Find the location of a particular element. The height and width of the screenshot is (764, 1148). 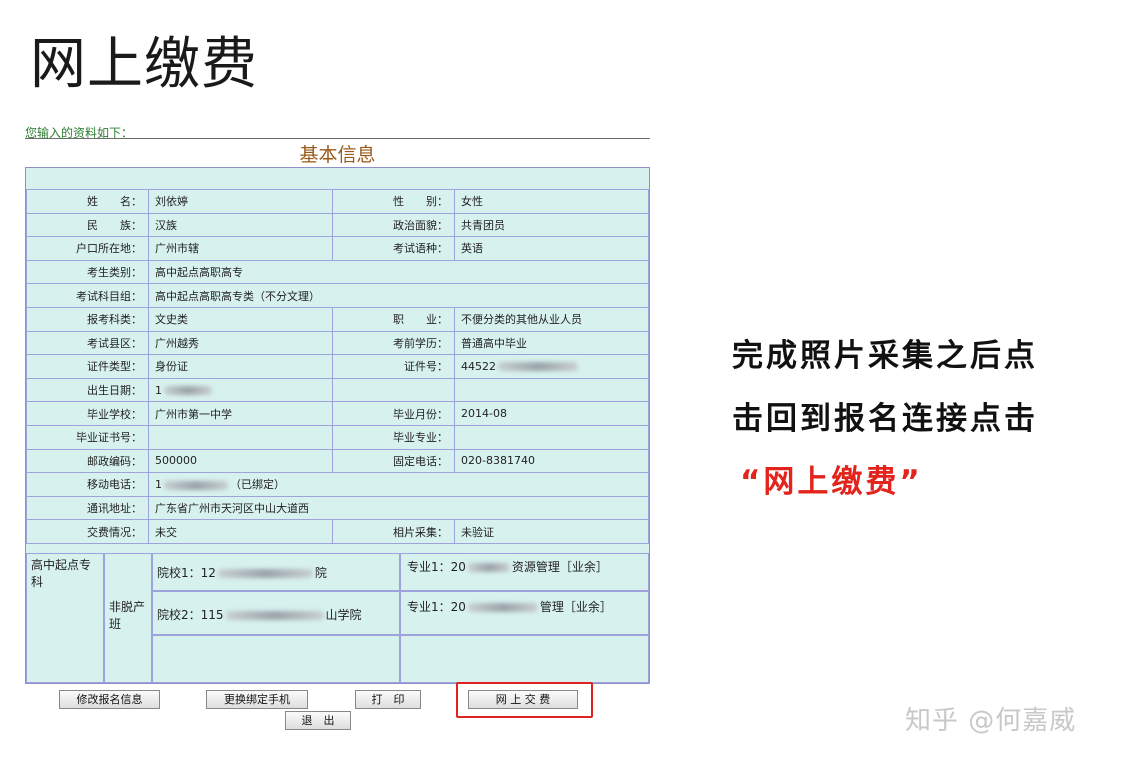

table-row: 民 族： 汉族 政治面貌： 共青团员 is located at coordinates (337, 225).